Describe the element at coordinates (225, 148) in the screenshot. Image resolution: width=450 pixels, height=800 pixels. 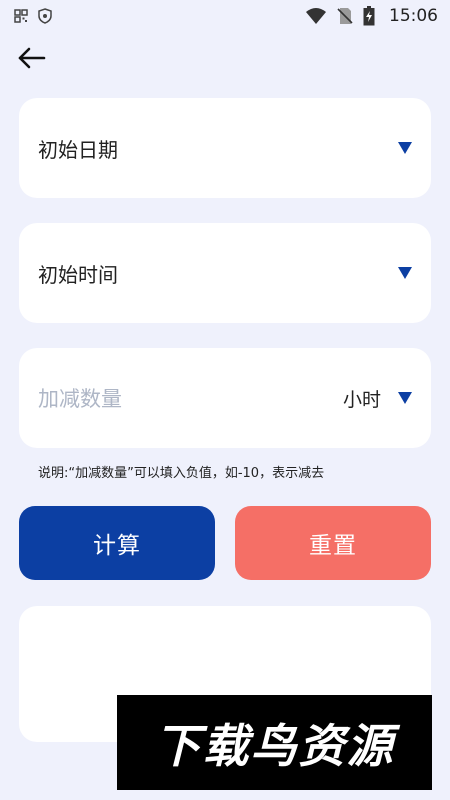
I see `start-date-selector: 初始日期` at that location.